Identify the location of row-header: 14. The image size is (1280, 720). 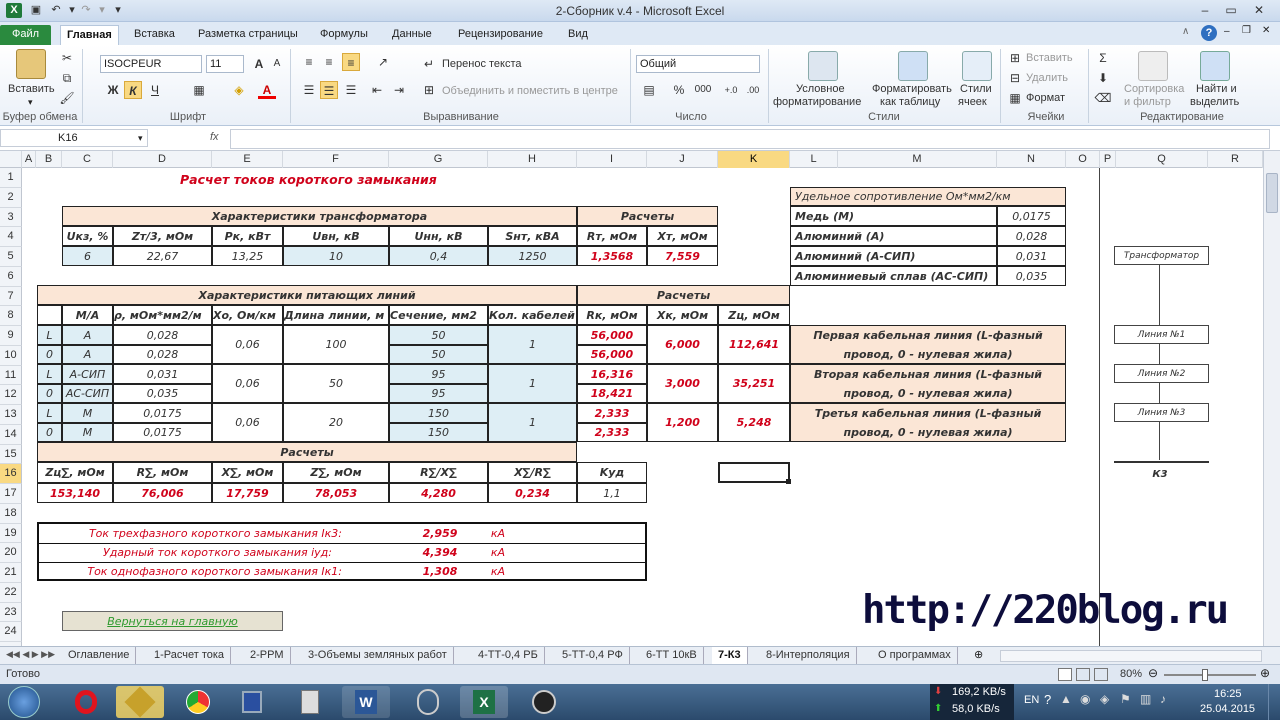
(11, 434).